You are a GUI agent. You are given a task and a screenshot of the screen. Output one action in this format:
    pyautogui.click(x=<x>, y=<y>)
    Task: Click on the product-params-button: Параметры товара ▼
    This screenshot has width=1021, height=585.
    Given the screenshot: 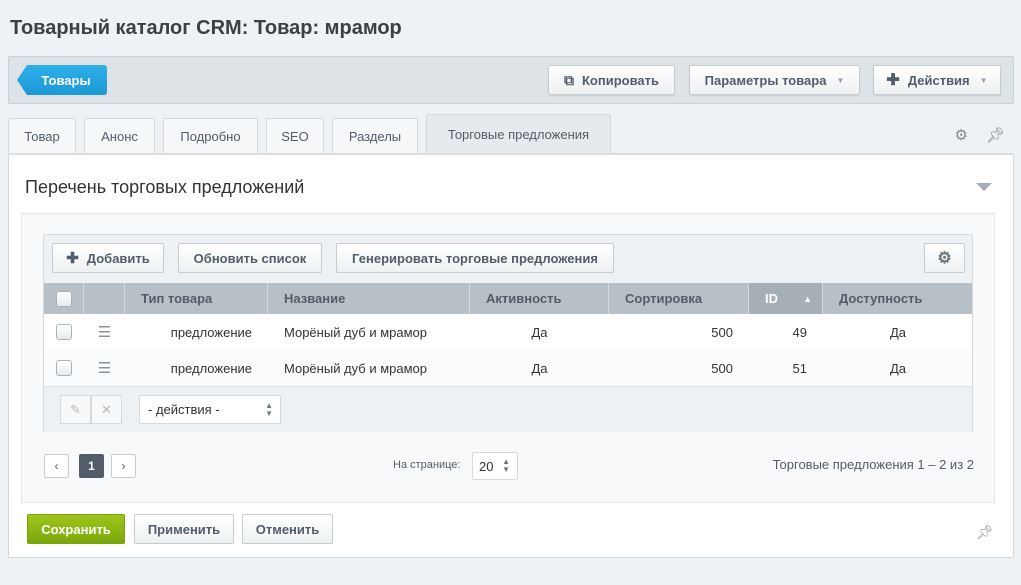 What is the action you would take?
    pyautogui.click(x=774, y=80)
    